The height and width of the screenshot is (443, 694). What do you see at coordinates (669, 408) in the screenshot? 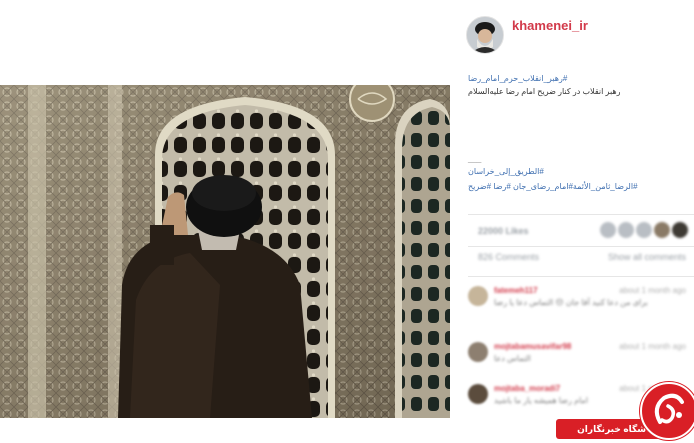
I see `yjc-logo-icon` at bounding box center [669, 408].